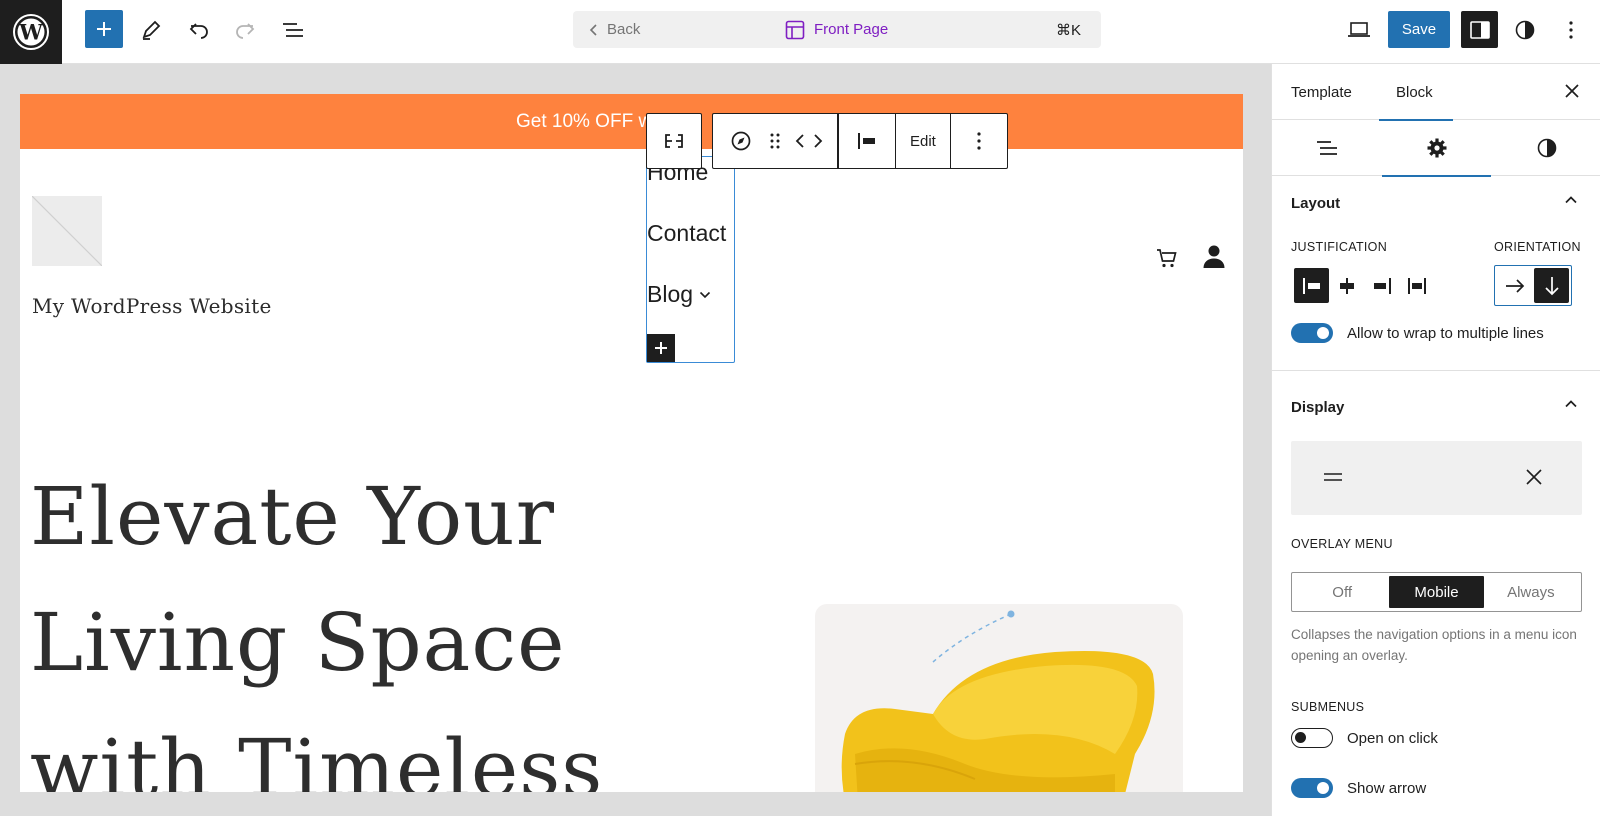 This screenshot has width=1600, height=816. I want to click on customer-account-button, so click(1214, 257).